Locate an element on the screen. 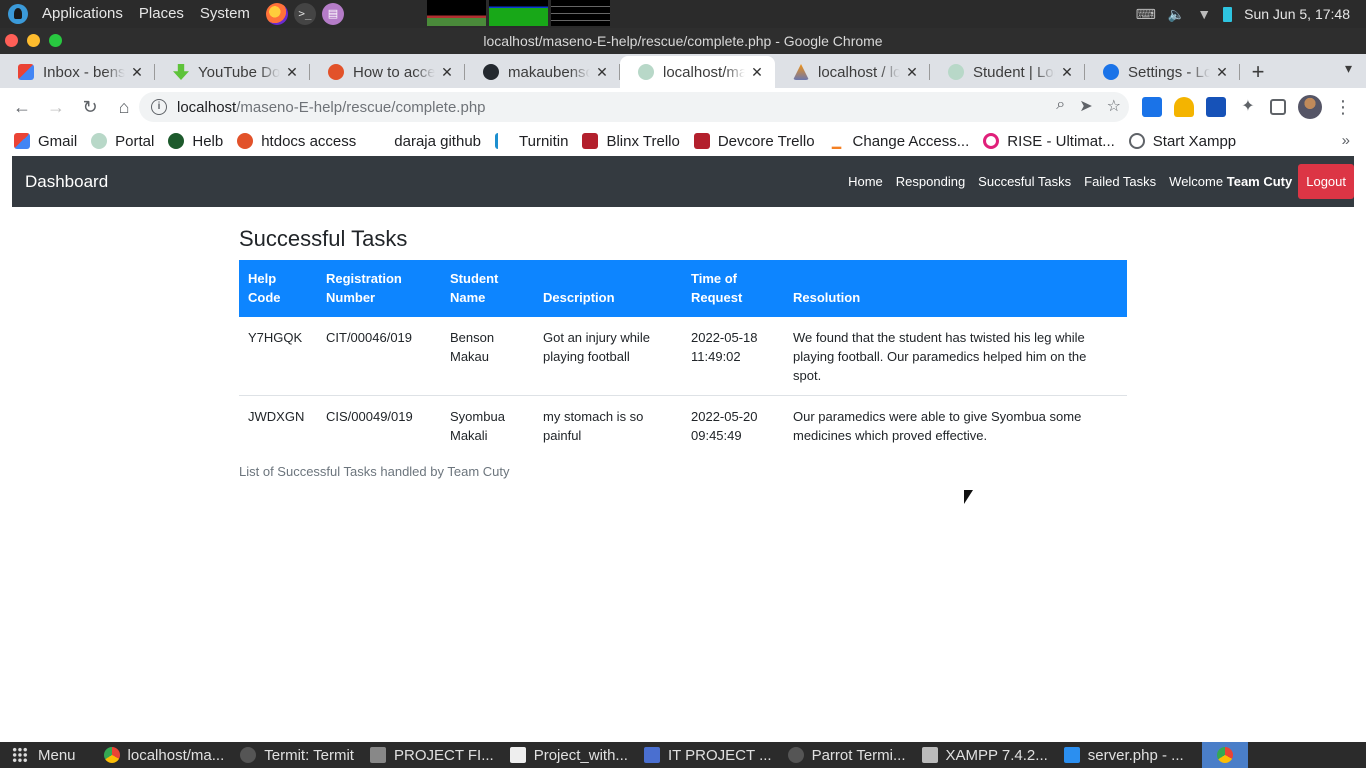  start-menu-button: Menu is located at coordinates (44, 755).